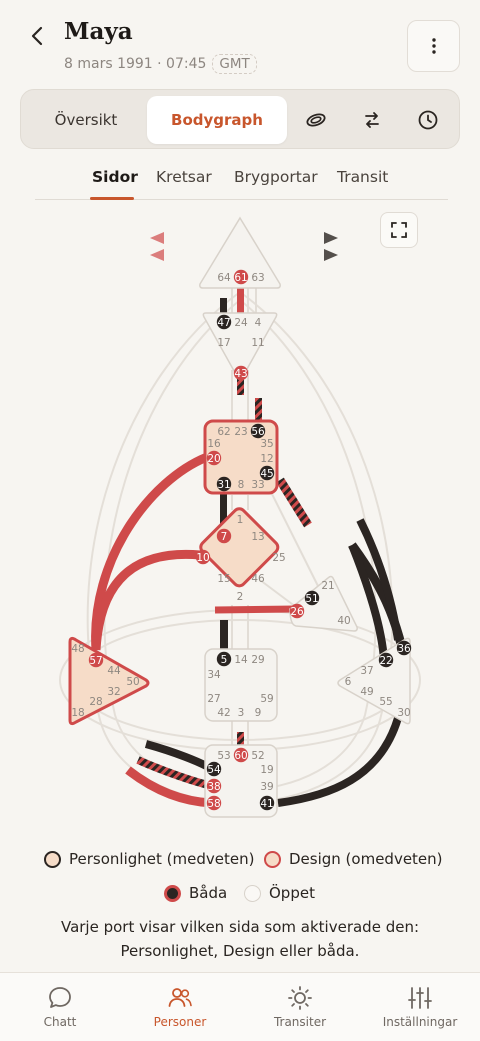 The image size is (480, 1041). I want to click on nav-transiter: Transiter, so click(300, 1007).